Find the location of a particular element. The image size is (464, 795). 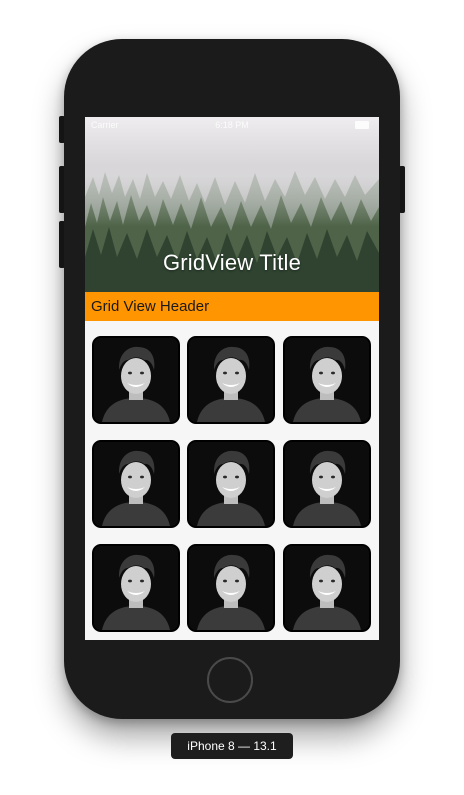

home-button is located at coordinates (230, 680).